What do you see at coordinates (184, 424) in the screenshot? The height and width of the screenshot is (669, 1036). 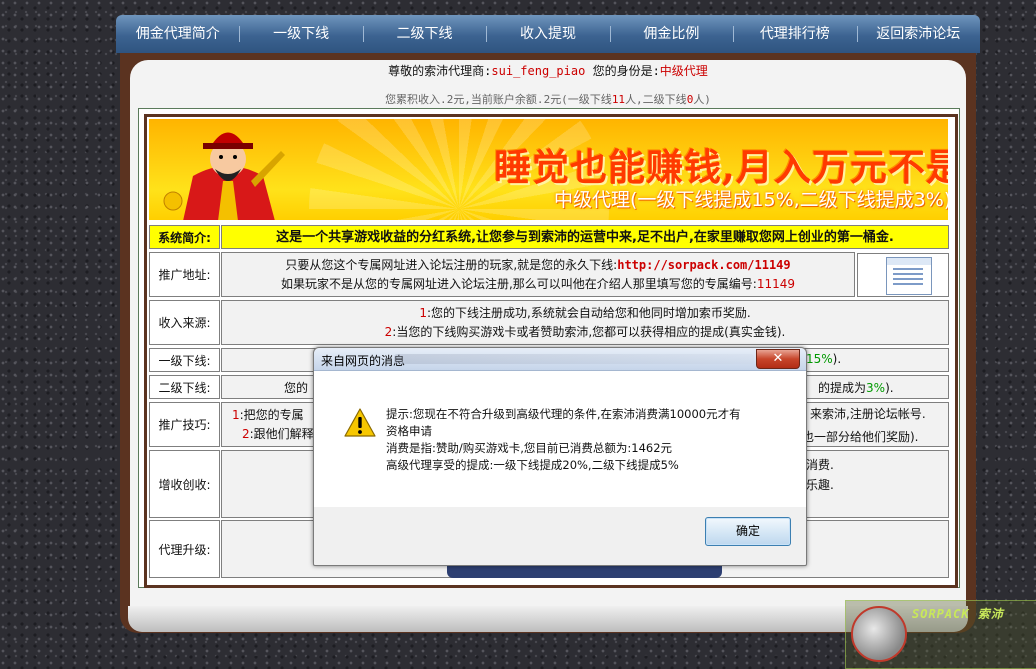 I see `tips-label: 推广技巧:` at bounding box center [184, 424].